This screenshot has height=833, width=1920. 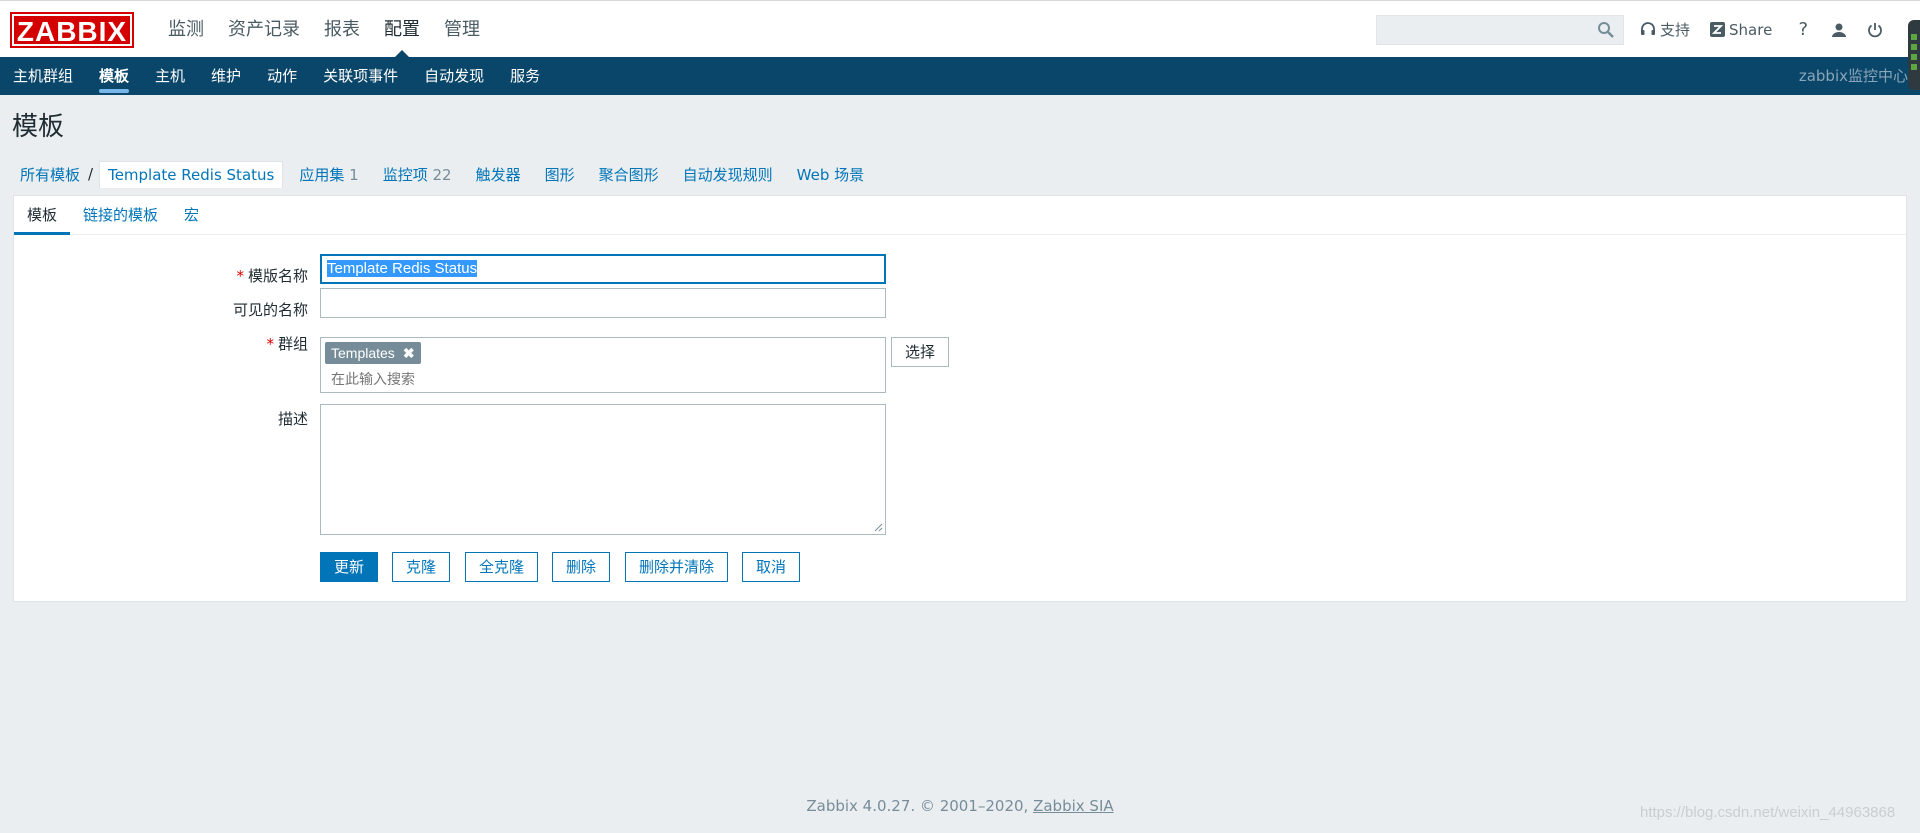 What do you see at coordinates (728, 174) in the screenshot?
I see `breadcrumb-discovery-rules: 自动发现规则` at bounding box center [728, 174].